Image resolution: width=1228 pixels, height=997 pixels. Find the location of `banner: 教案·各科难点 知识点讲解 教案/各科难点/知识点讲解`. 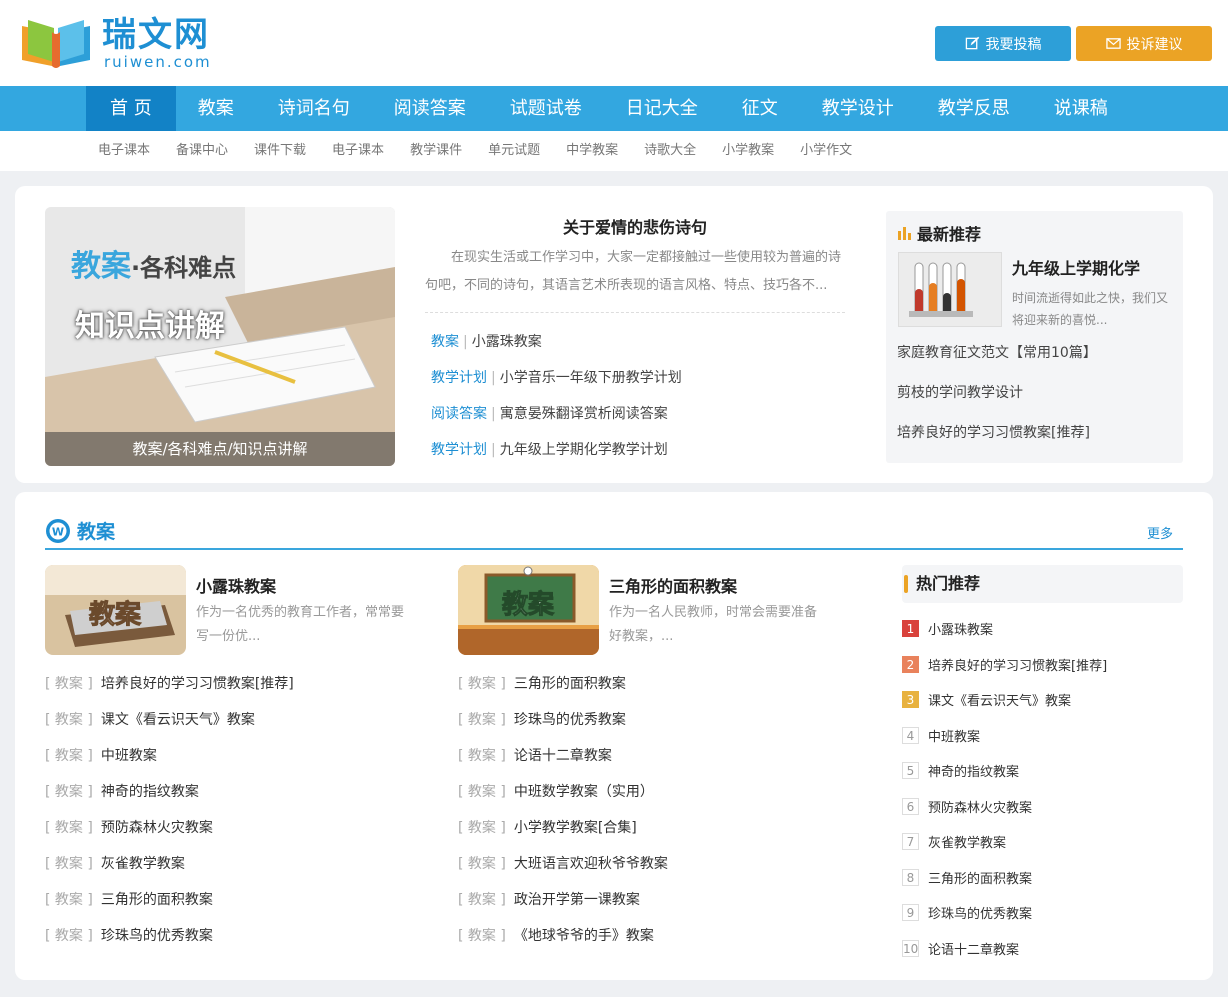

banner: 教案·各科难点 知识点讲解 教案/各科难点/知识点讲解 is located at coordinates (220, 336).